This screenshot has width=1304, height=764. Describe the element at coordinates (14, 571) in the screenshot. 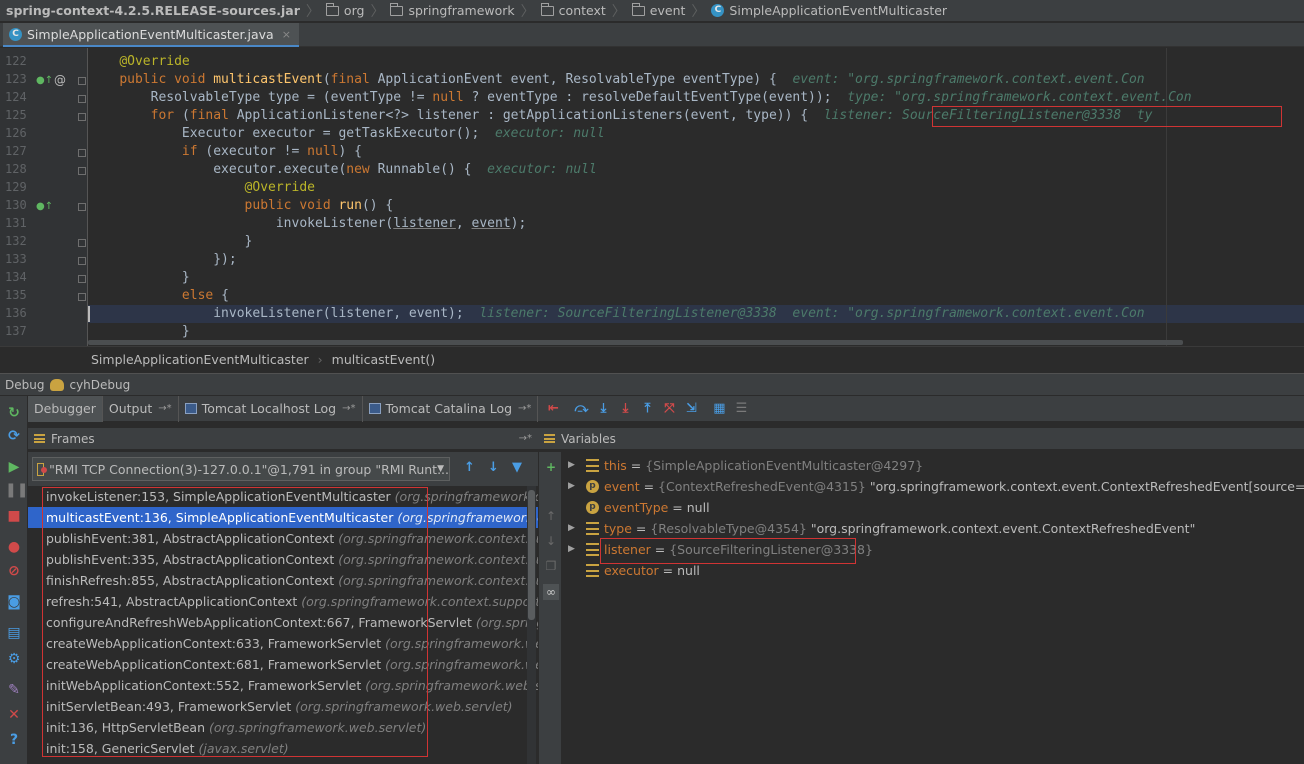

I see `mute-breakpoints-icon: ⊘` at that location.